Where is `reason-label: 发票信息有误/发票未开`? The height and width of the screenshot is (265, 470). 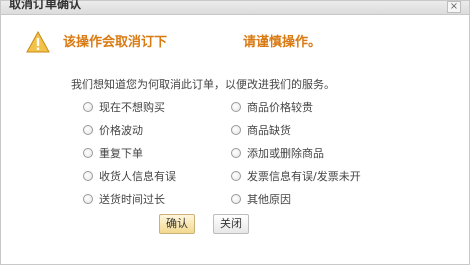 reason-label: 发票信息有误/发票未开 is located at coordinates (304, 176).